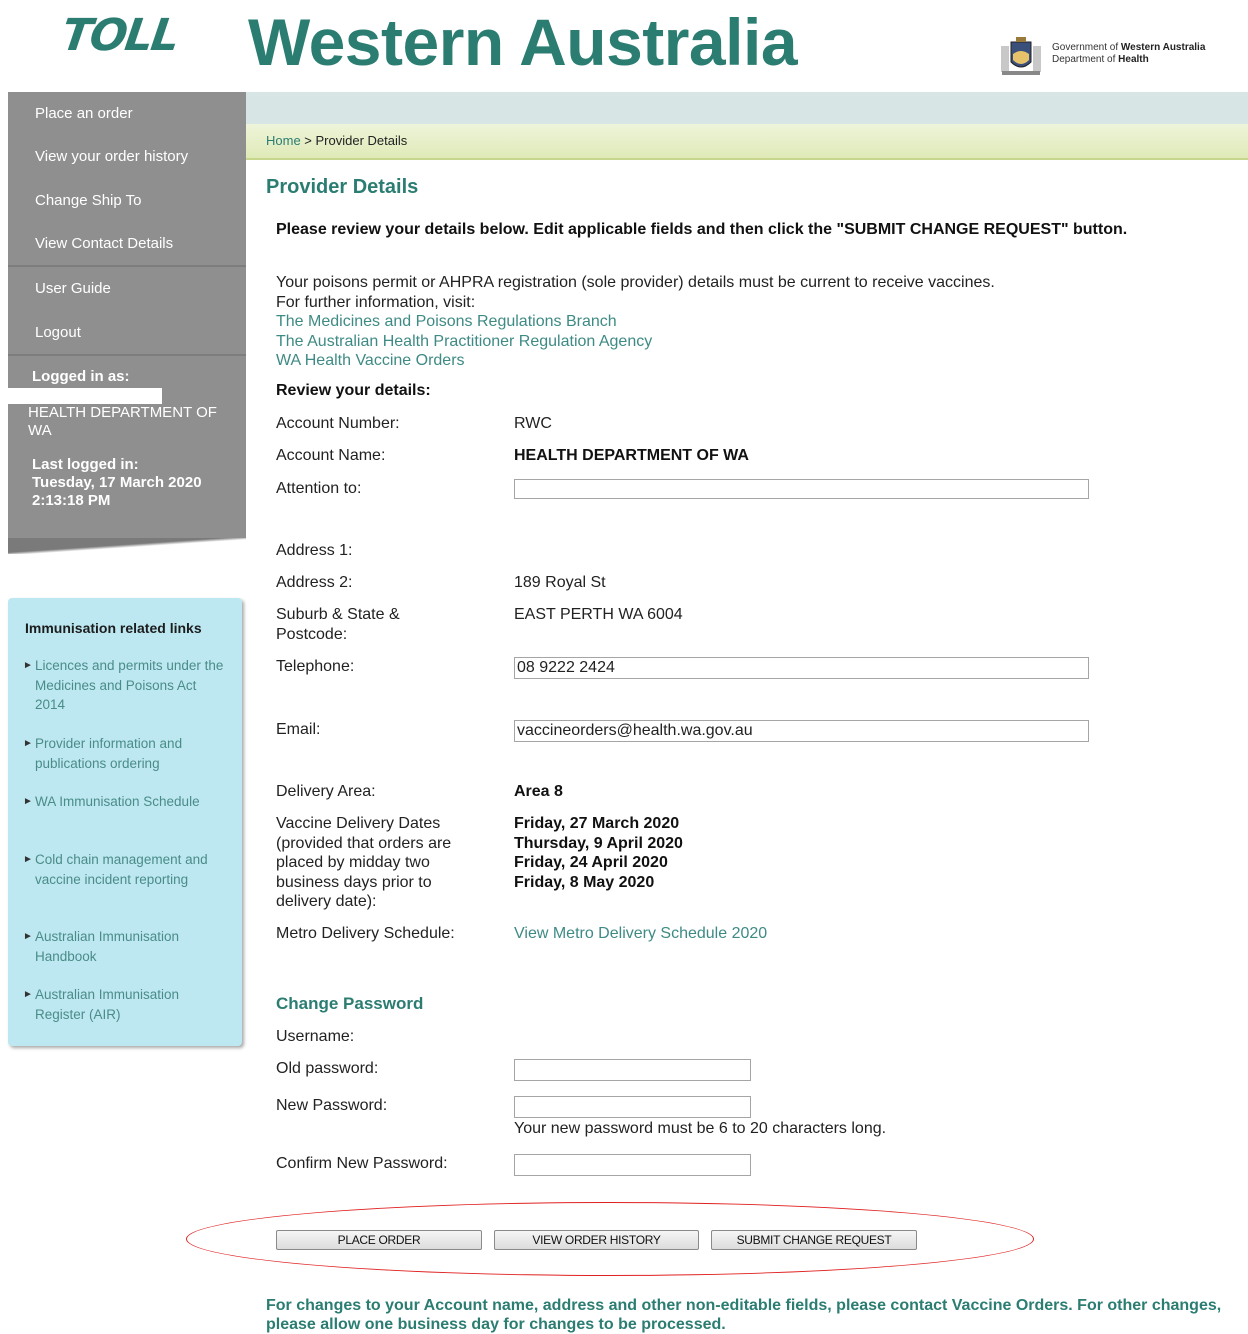 This screenshot has width=1248, height=1334. I want to click on review-heading: Review your details:, so click(353, 390).